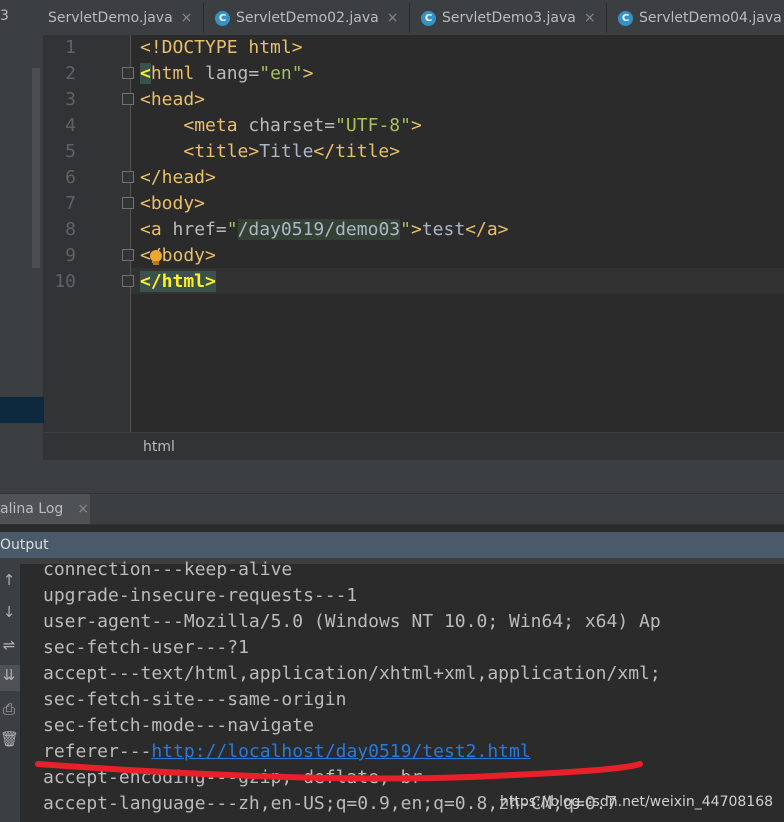  Describe the element at coordinates (156, 263) in the screenshot. I see `lightbulb-base` at that location.